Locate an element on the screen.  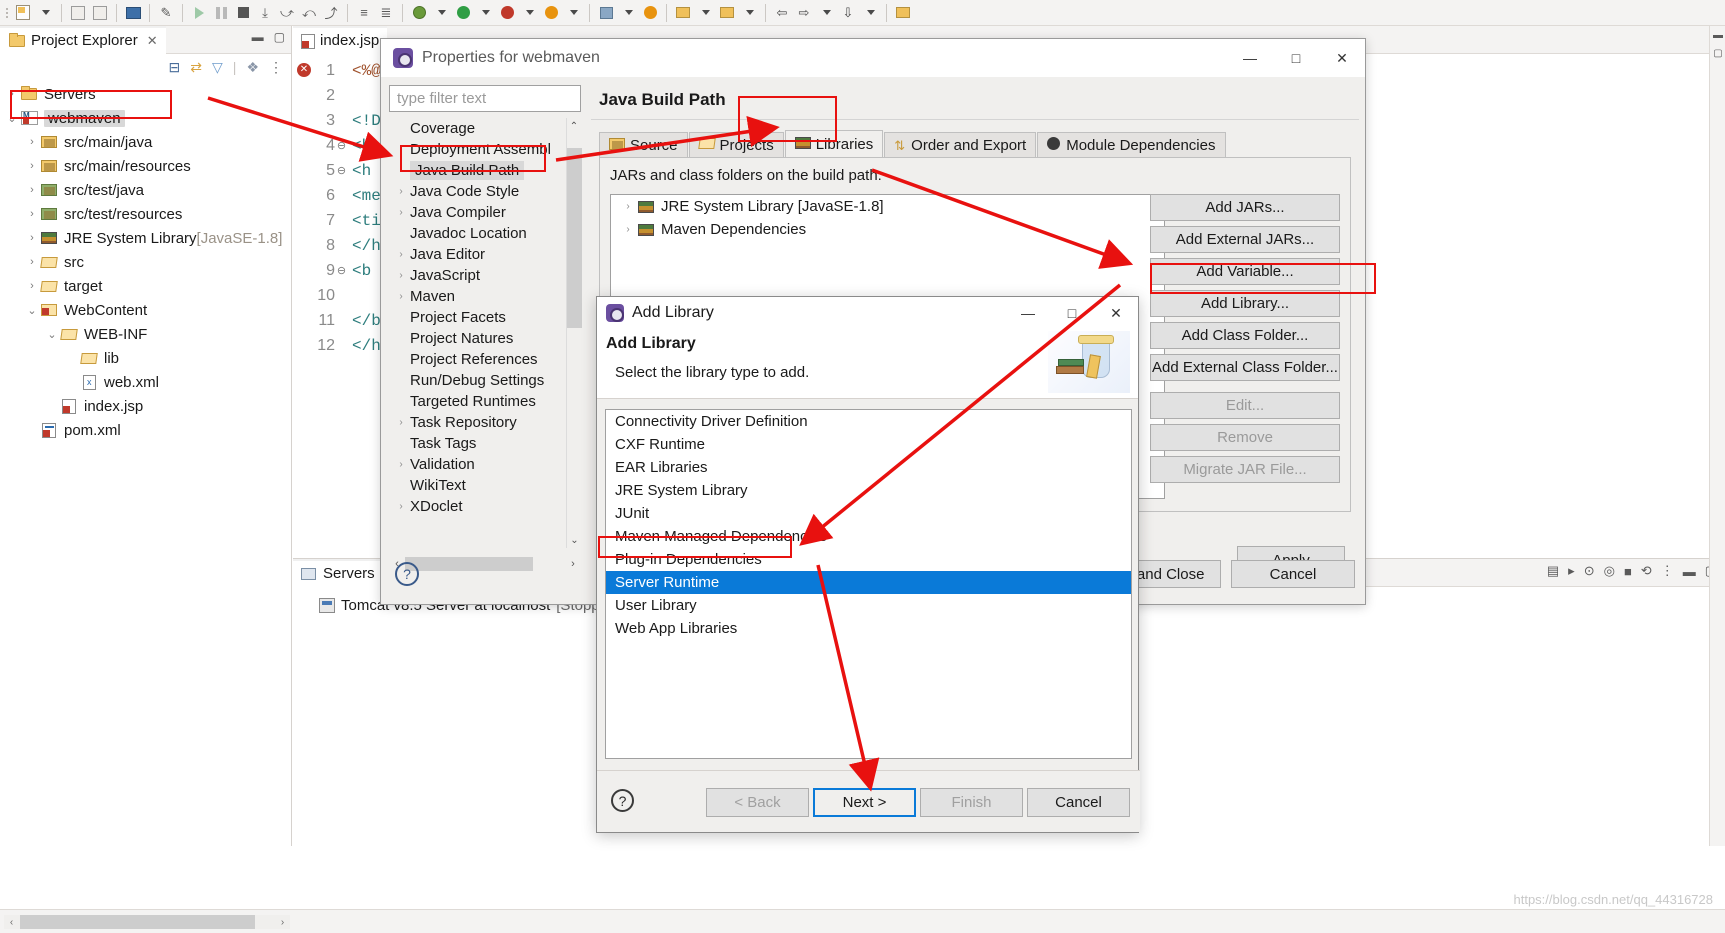
debug-icon: ⊙ is located at coordinates (1589, 571).